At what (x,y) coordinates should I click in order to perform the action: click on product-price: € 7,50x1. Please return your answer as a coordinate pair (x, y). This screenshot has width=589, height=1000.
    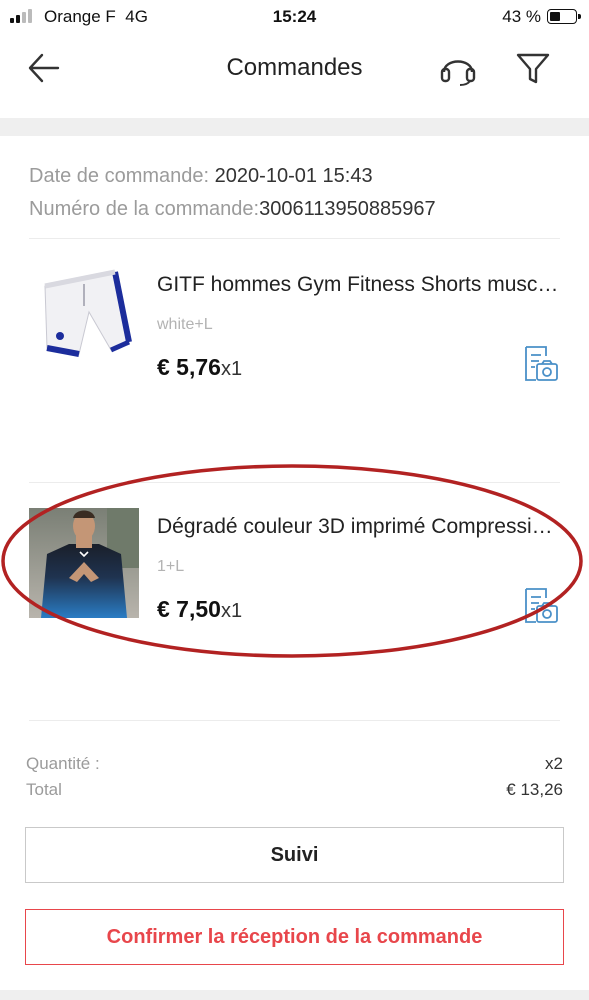
    Looking at the image, I should click on (199, 609).